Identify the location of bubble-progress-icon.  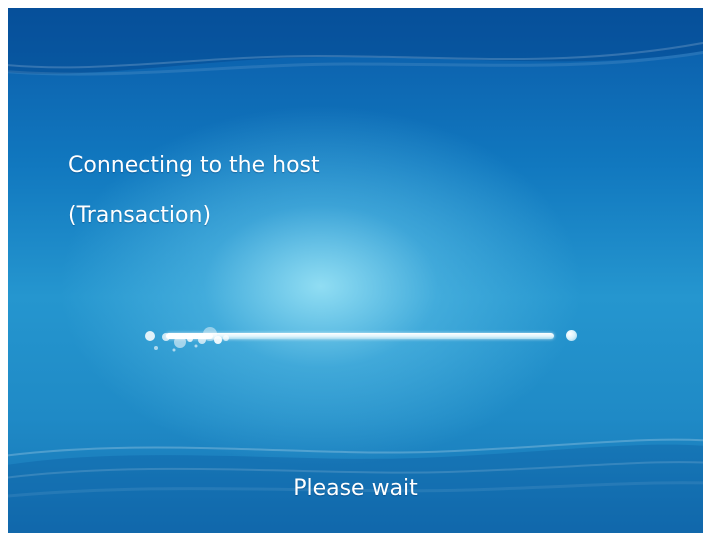
(187, 339).